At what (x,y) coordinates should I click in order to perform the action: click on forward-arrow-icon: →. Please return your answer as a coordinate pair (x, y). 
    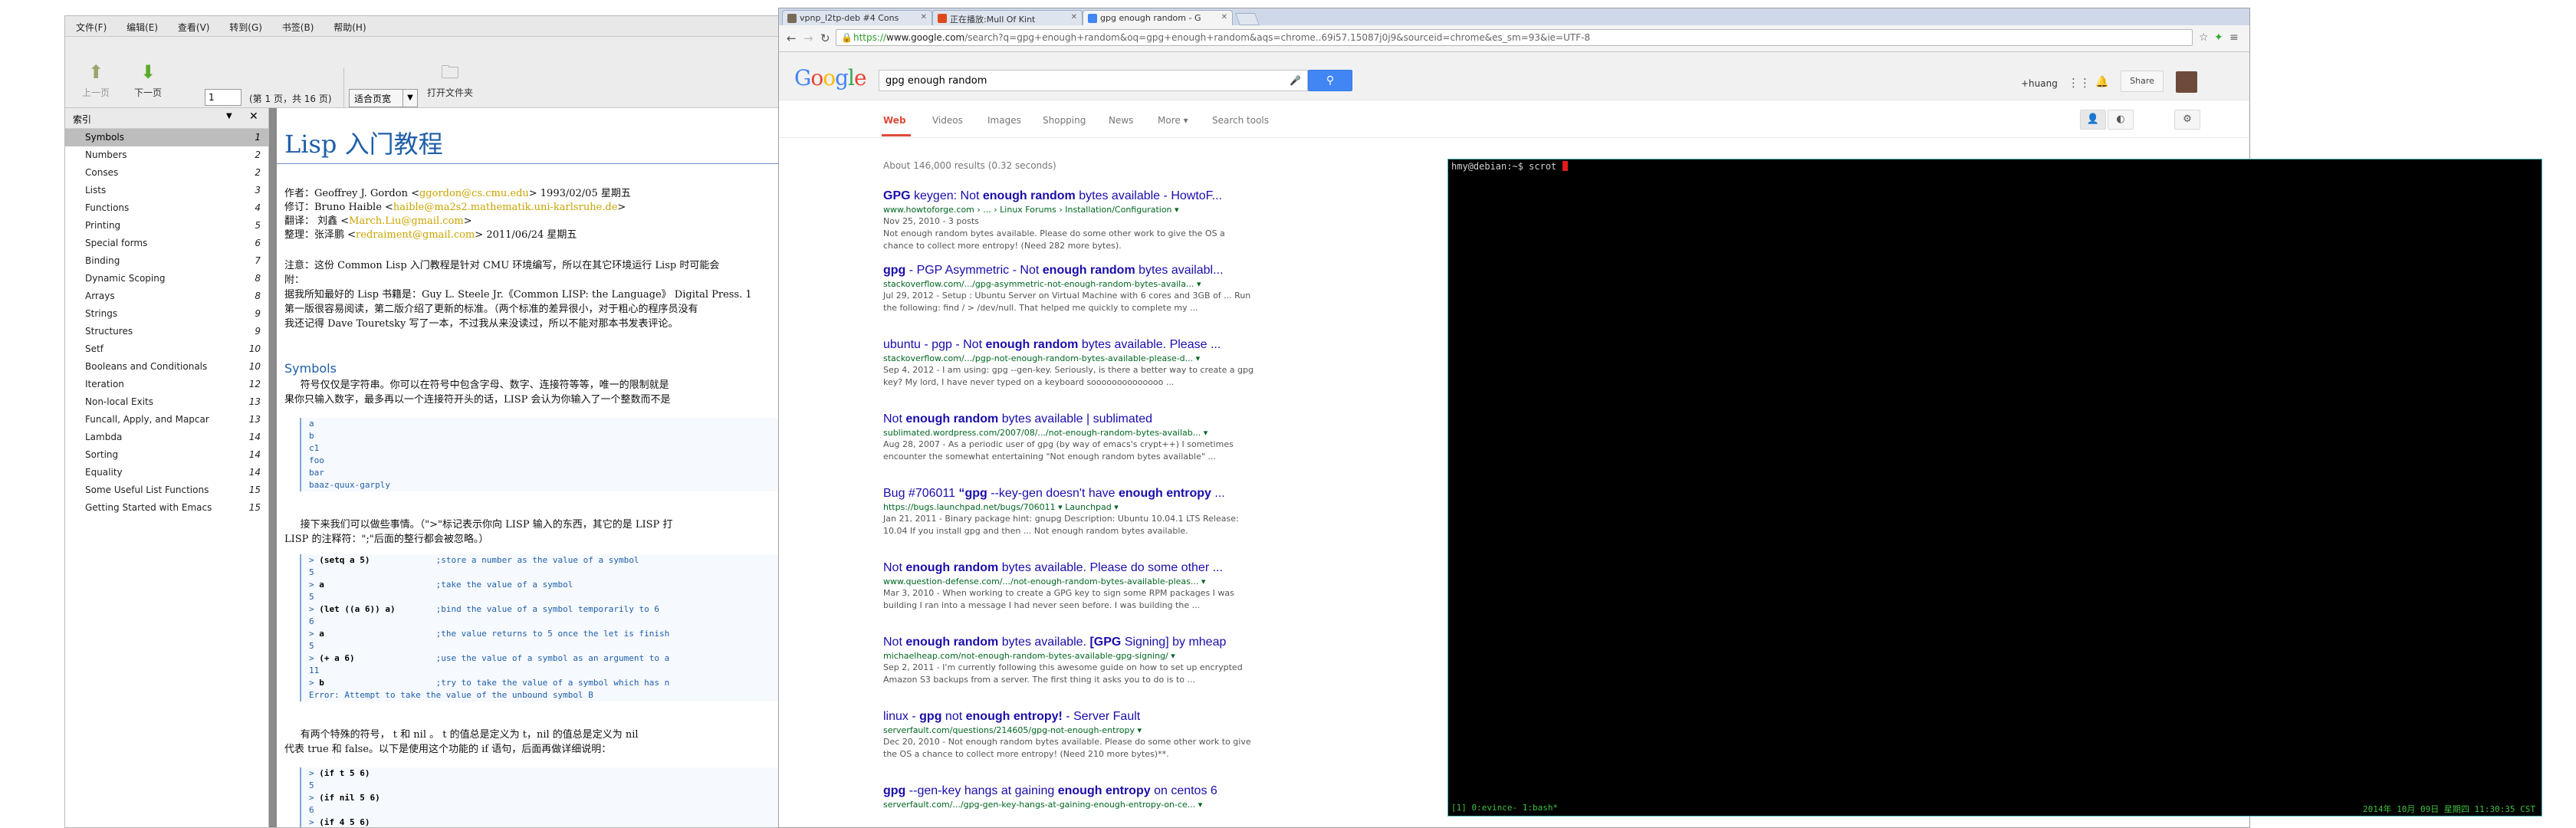
    Looking at the image, I should click on (808, 38).